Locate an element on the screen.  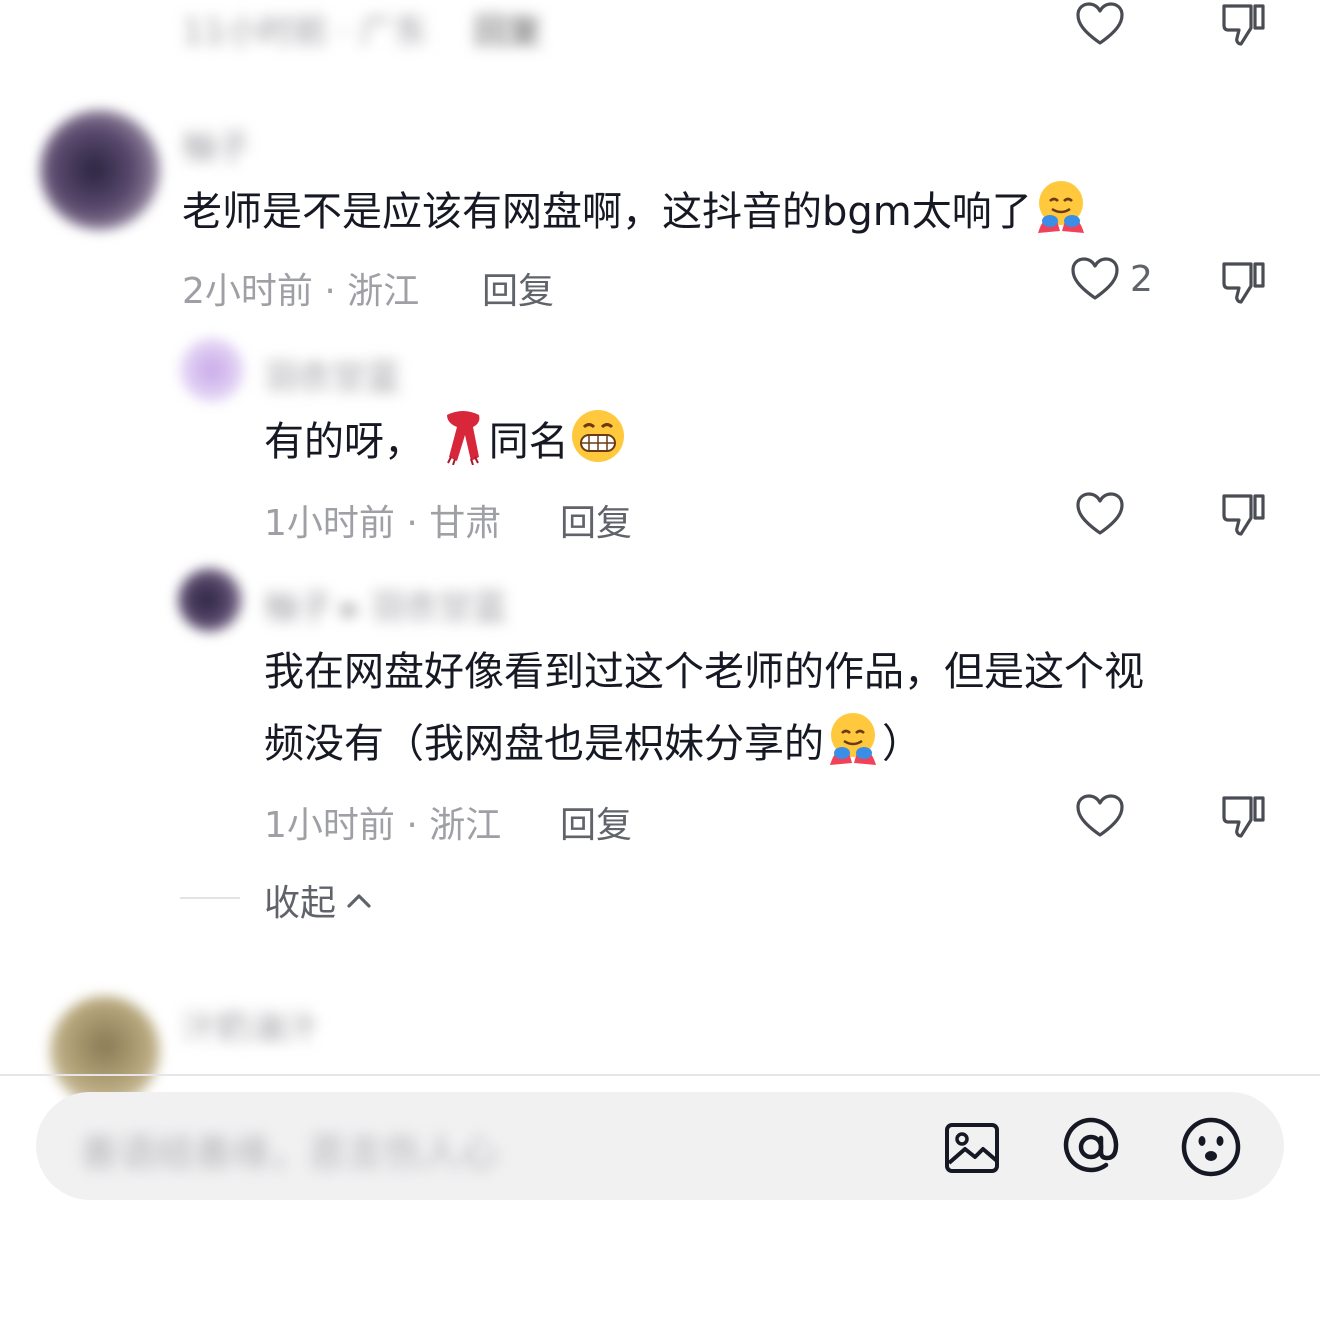
reply-author: 羽衣甘蓝 is located at coordinates (332, 374).